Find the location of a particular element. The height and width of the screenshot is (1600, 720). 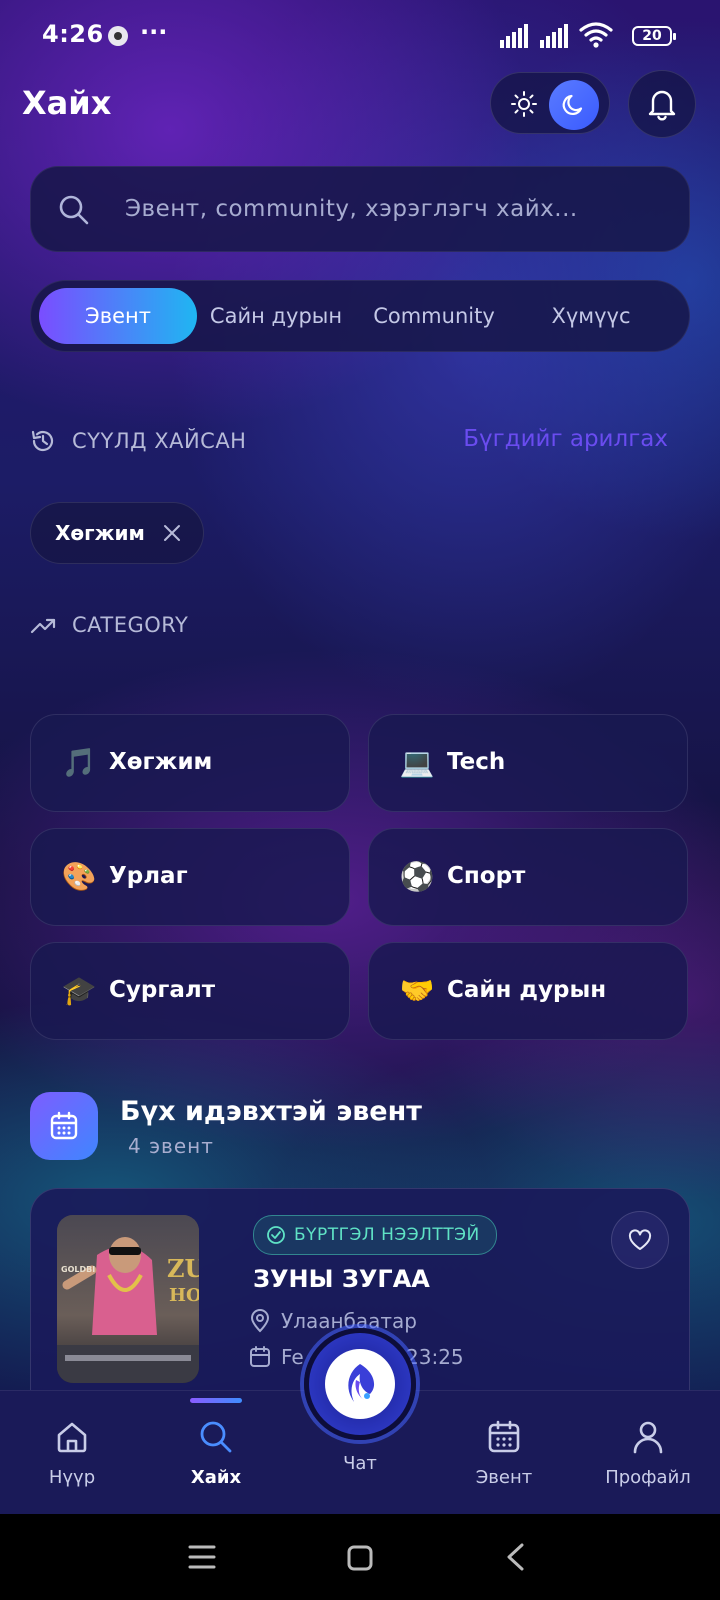

poster-text-2: HOM is located at coordinates (184, 1295).